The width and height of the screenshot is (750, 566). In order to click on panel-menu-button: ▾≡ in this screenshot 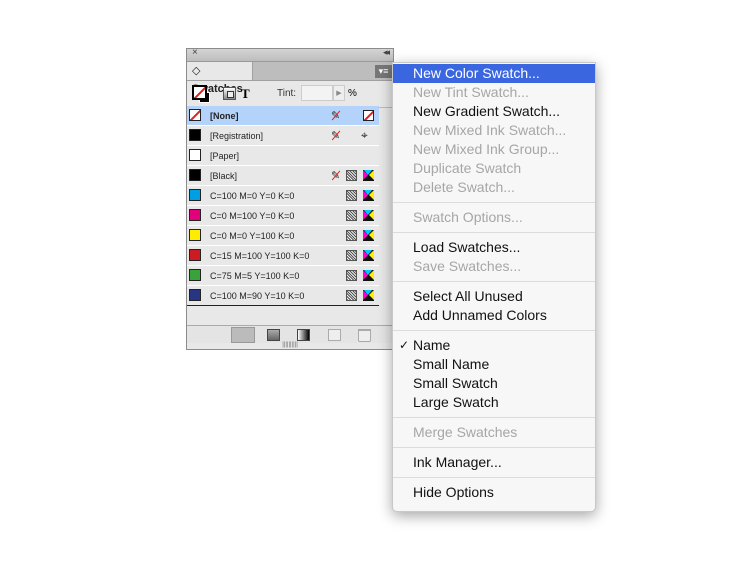, I will do `click(383, 71)`.